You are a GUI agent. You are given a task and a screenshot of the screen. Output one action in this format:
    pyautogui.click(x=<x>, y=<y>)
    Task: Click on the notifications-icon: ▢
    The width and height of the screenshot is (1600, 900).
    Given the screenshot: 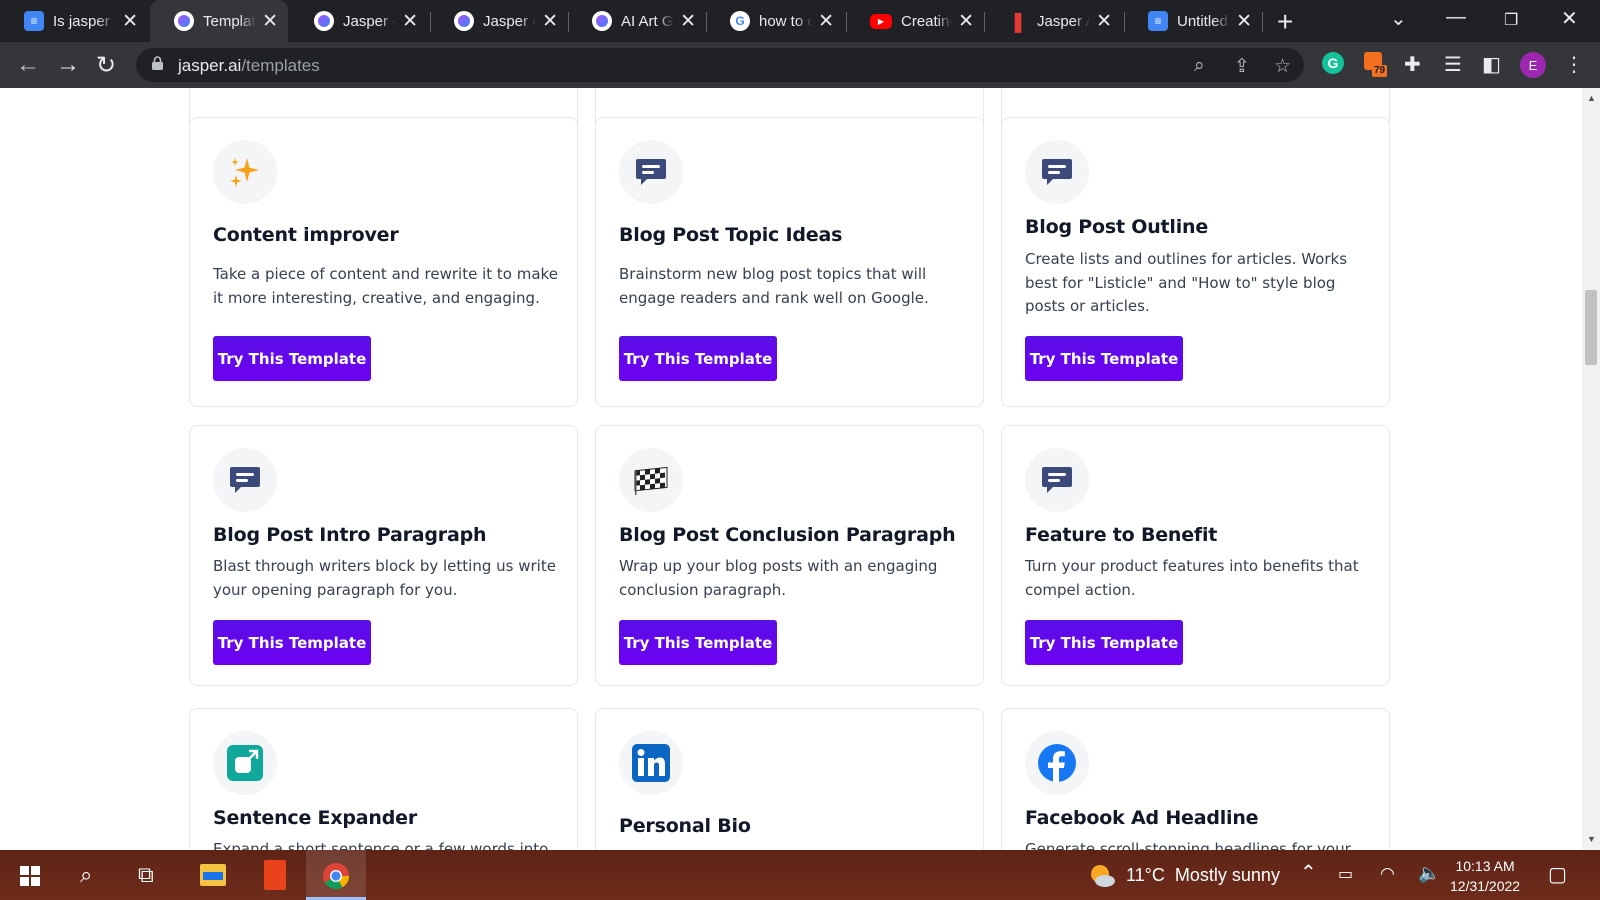 What is the action you would take?
    pyautogui.click(x=1557, y=874)
    